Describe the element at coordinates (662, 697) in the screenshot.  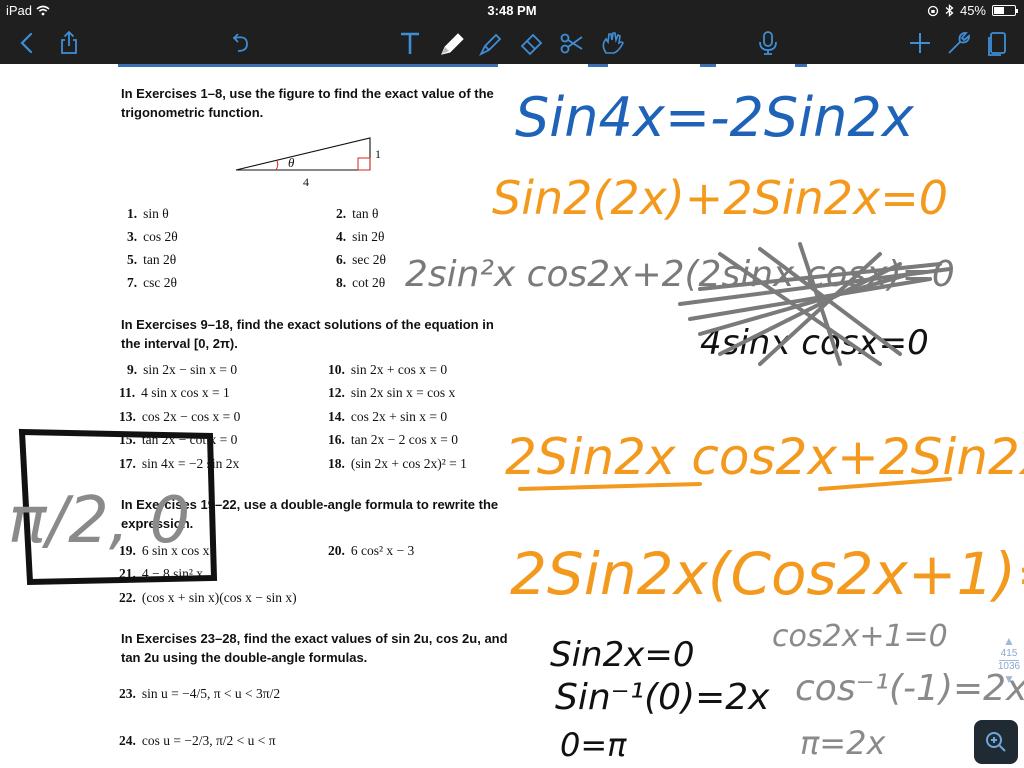
I see `ink-line-5b: Sin⁻¹(0)=2x` at that location.